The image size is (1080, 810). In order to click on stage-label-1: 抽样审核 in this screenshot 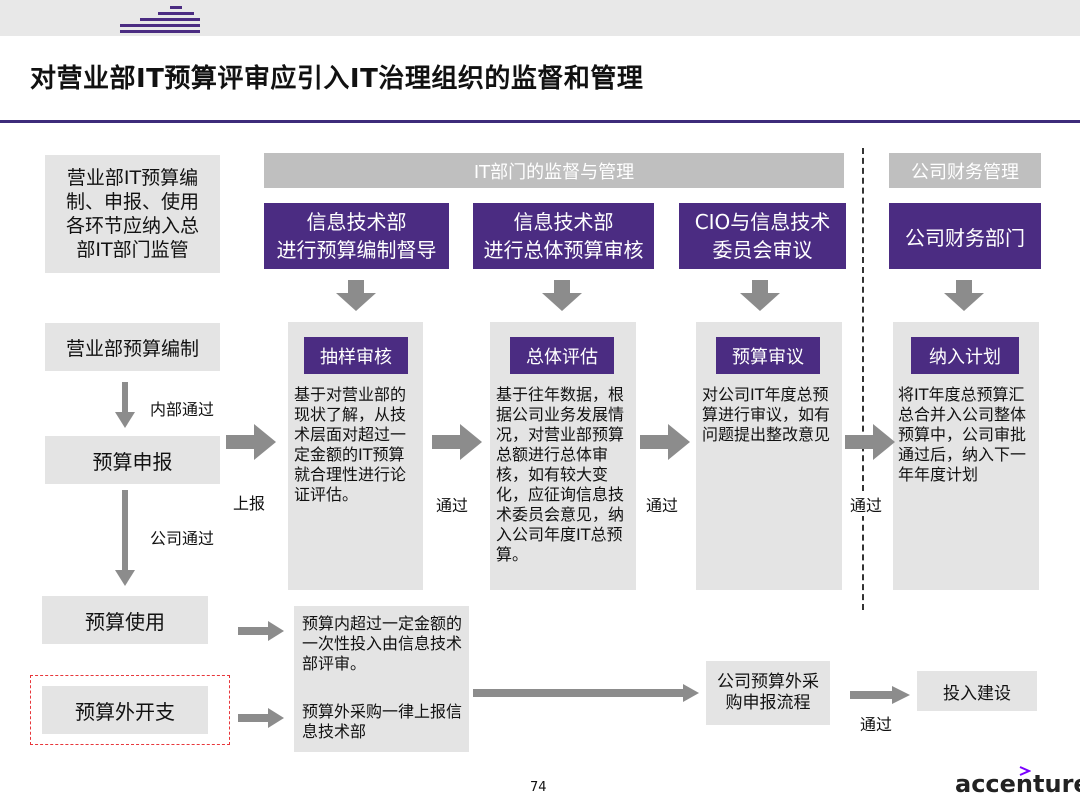, I will do `click(356, 355)`.